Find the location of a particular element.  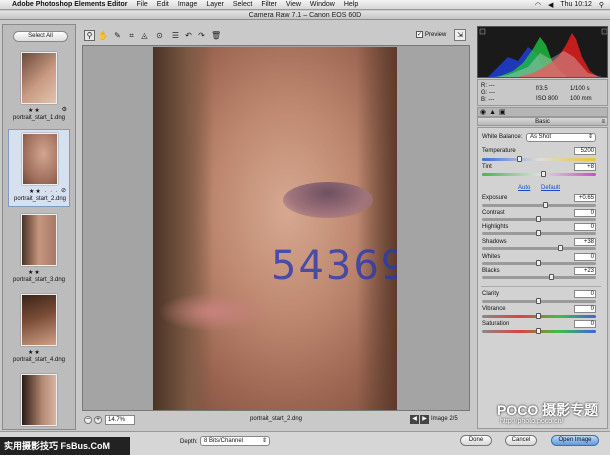

clock: Thu 10:12 is located at coordinates (576, 4).